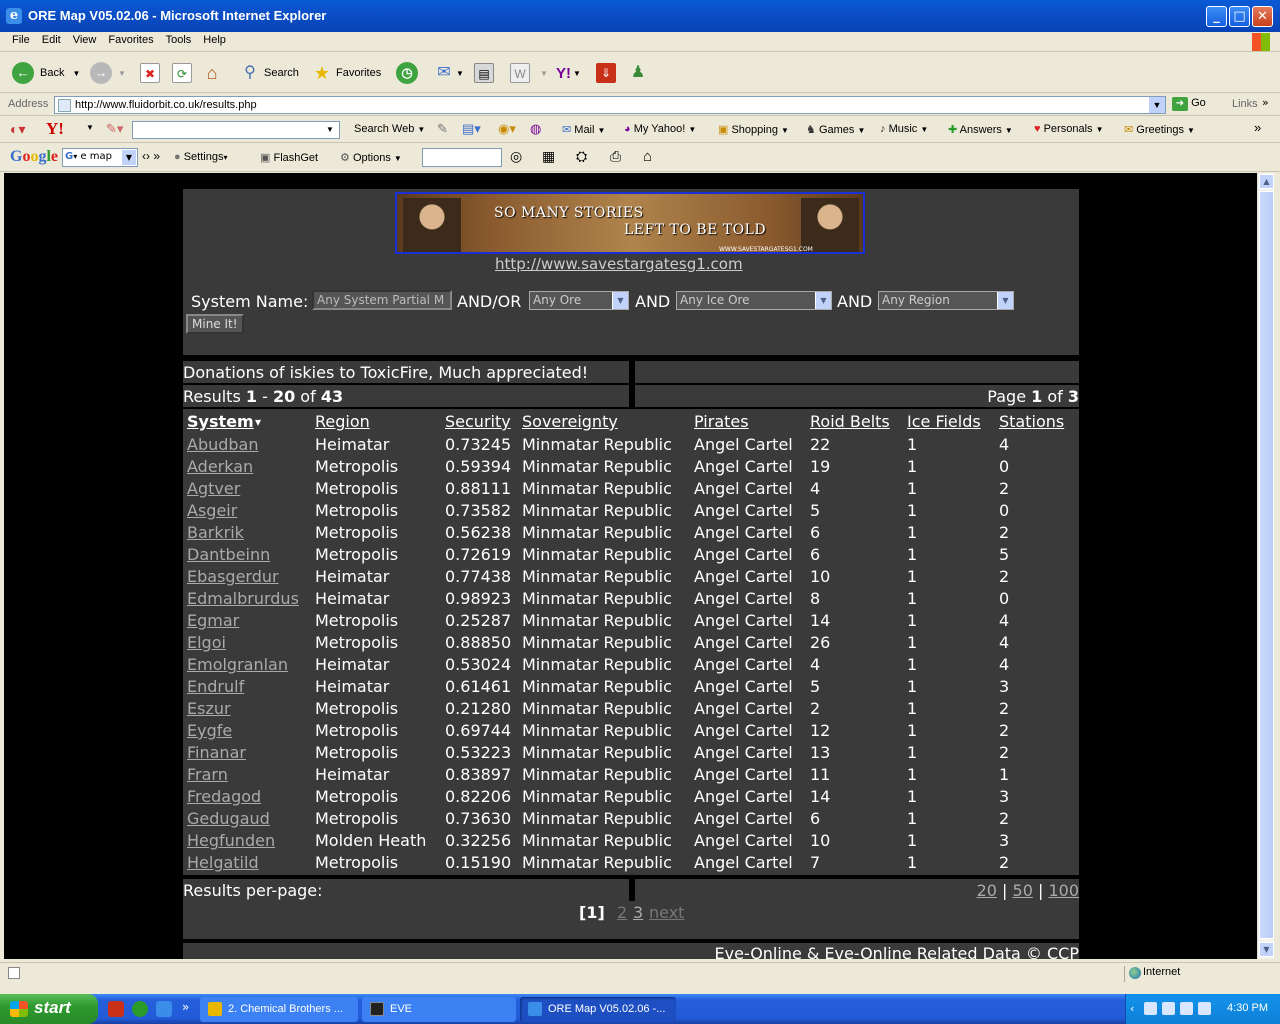  Describe the element at coordinates (100, 157) in the screenshot. I see `google-search-select: G▾ e map ▼` at that location.